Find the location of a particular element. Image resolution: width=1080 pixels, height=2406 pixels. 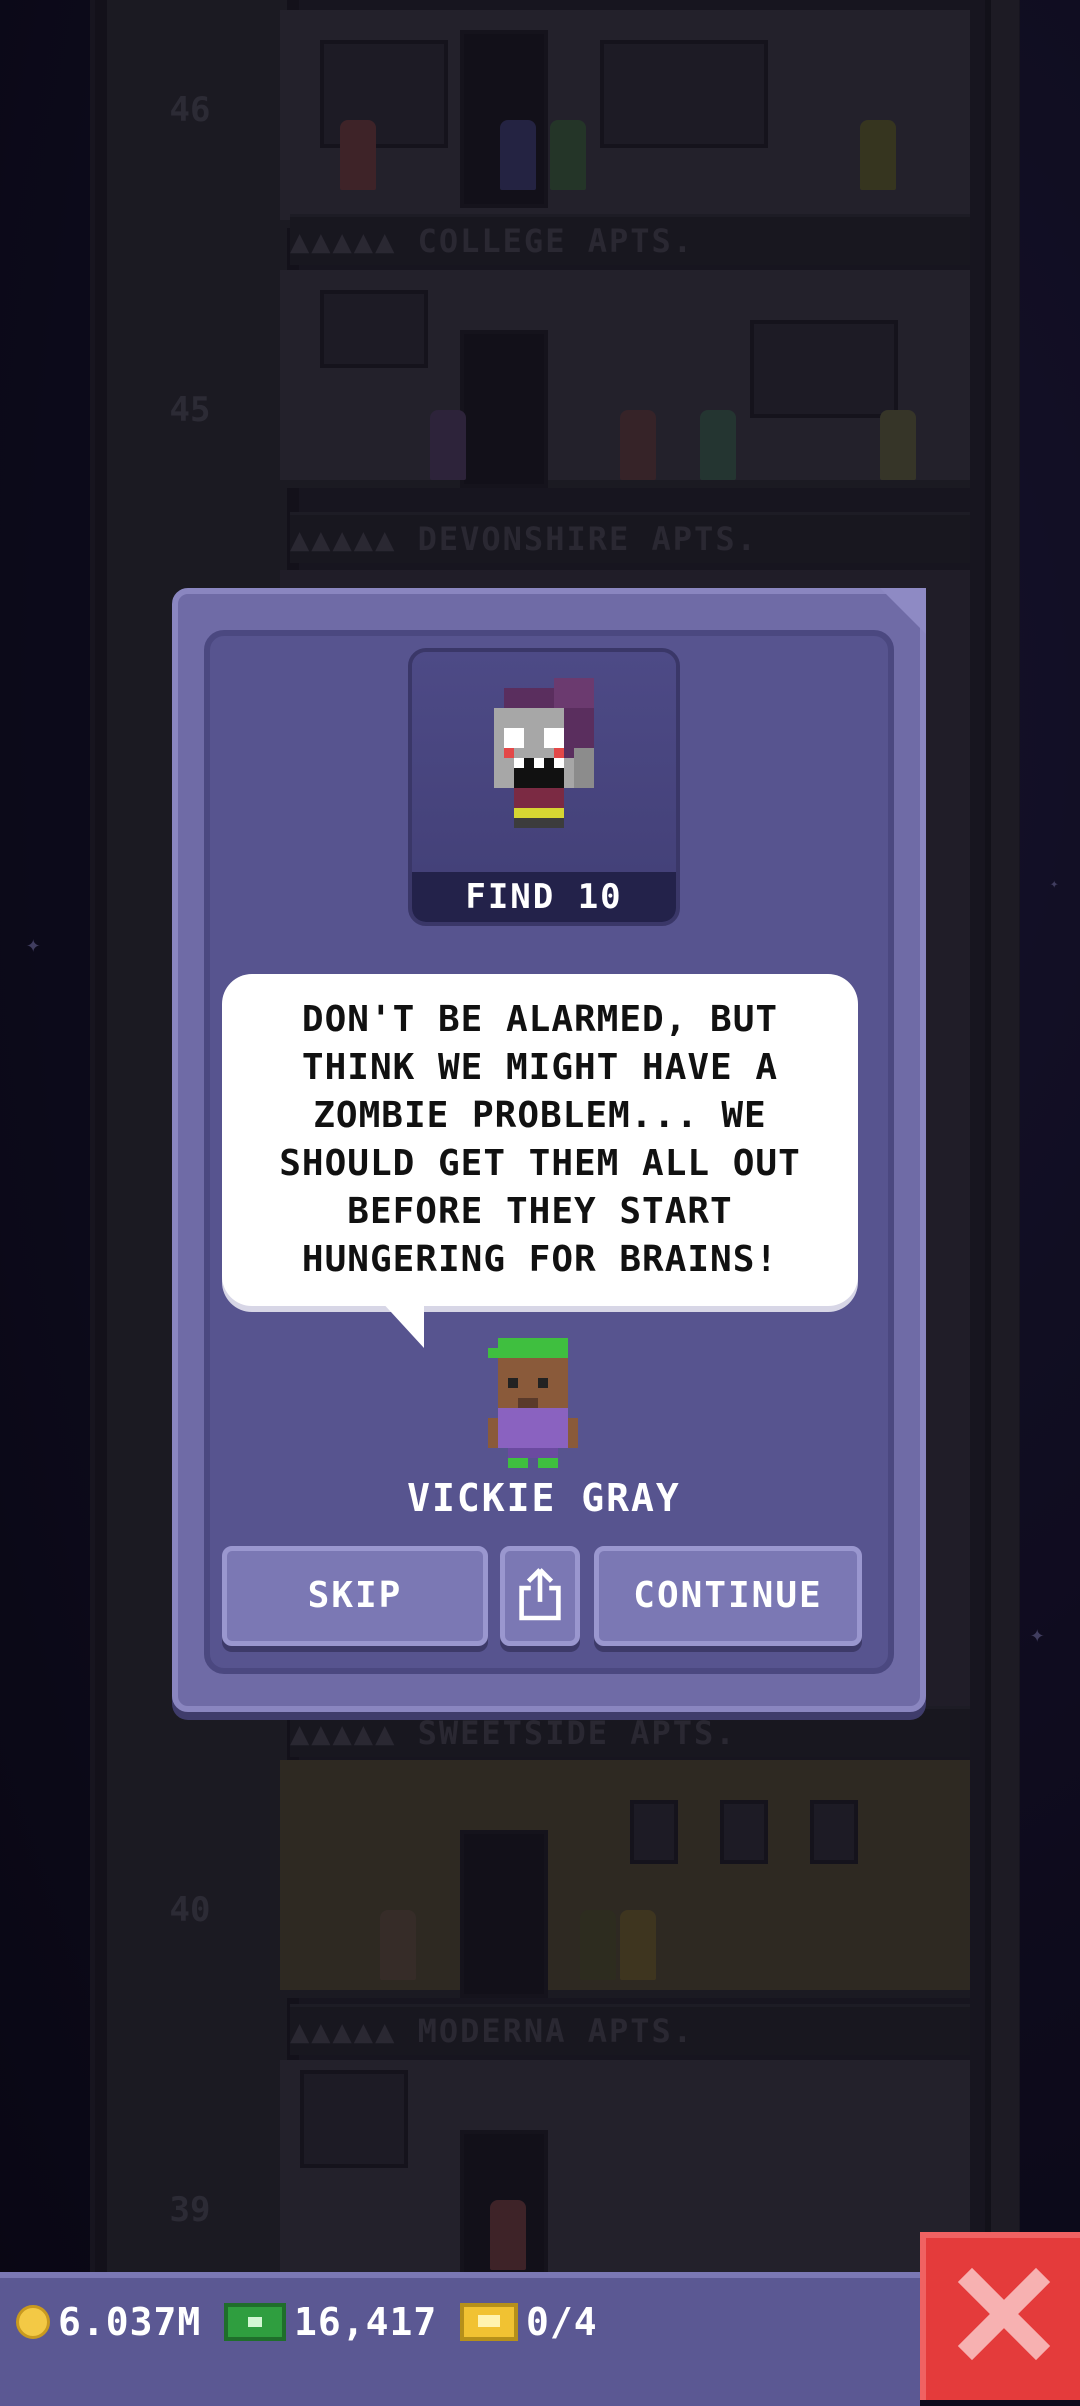

mission-goal-label: FIND 10 is located at coordinates (544, 897).